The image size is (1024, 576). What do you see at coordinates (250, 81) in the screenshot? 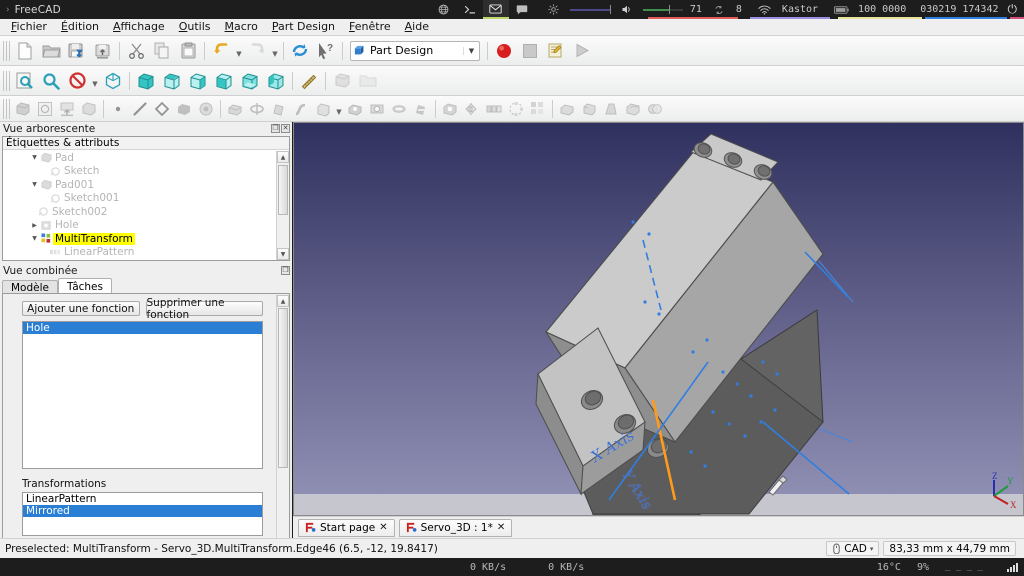
I see `bottom-view-icon` at bounding box center [250, 81].